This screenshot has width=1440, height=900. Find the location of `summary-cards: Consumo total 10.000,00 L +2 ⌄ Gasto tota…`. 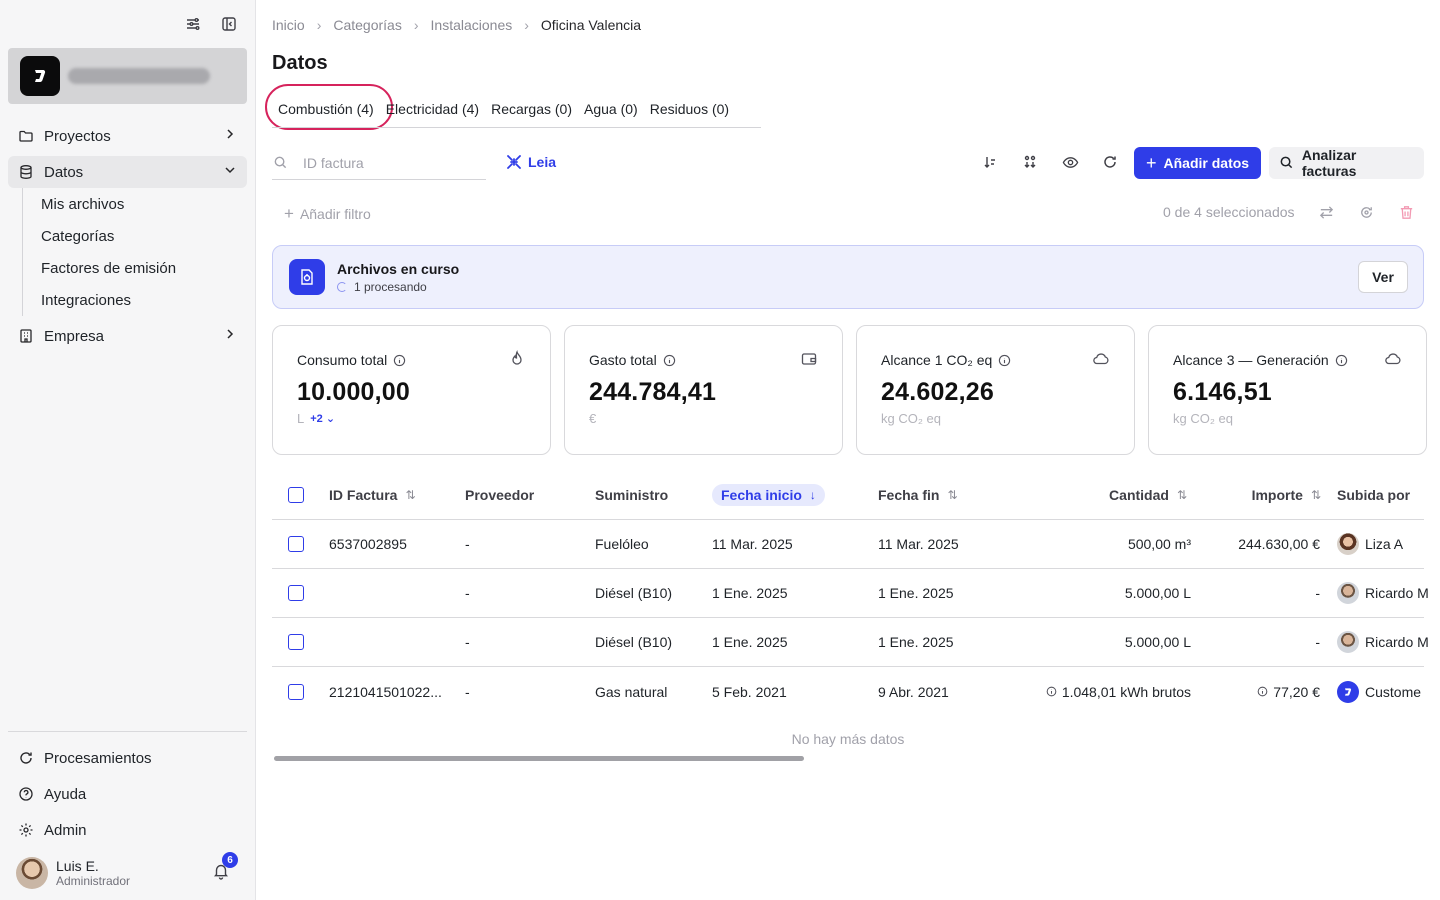

summary-cards: Consumo total 10.000,00 L +2 ⌄ Gasto tota… is located at coordinates (849, 390).